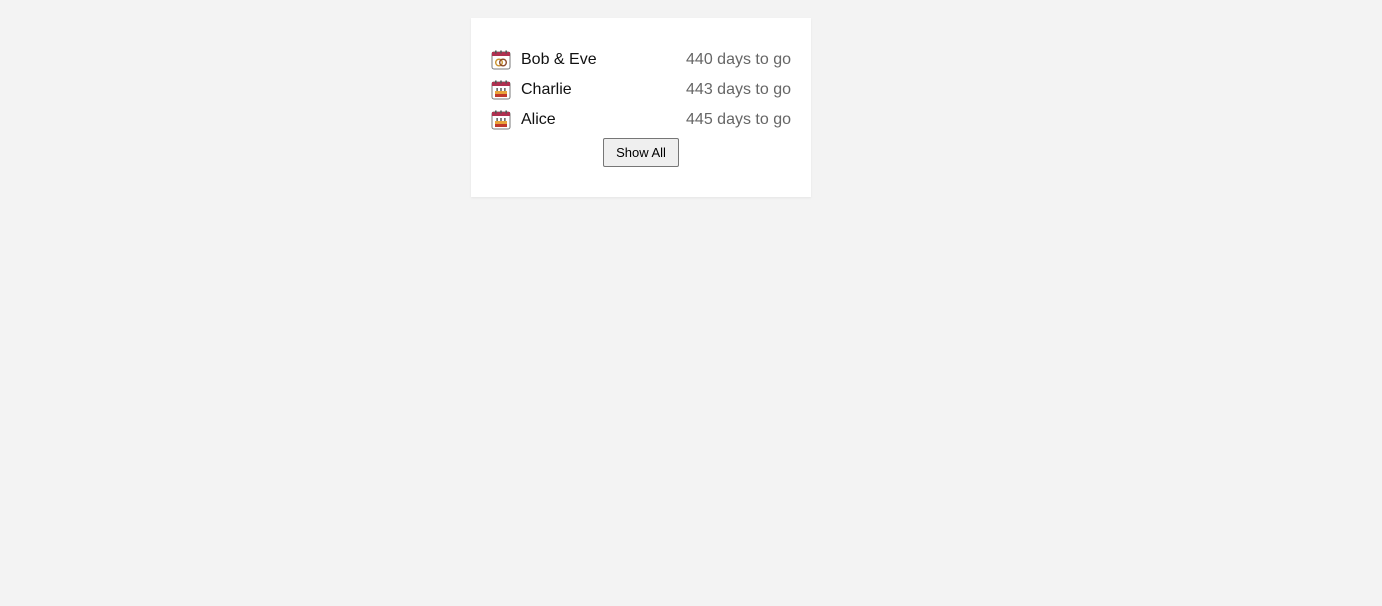 Image resolution: width=1382 pixels, height=606 pixels. What do you see at coordinates (546, 89) in the screenshot?
I see `event-name: Charlie` at bounding box center [546, 89].